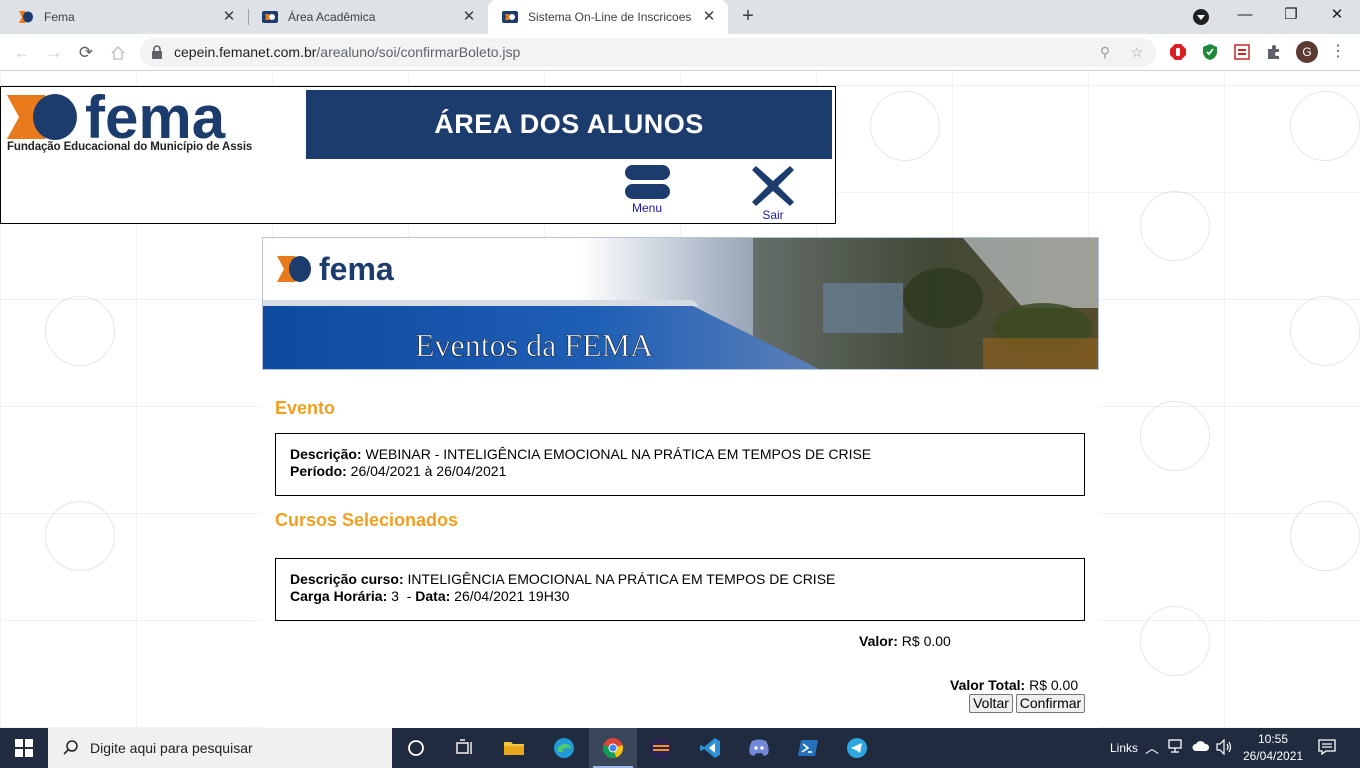  I want to click on home-icon, so click(118, 53).